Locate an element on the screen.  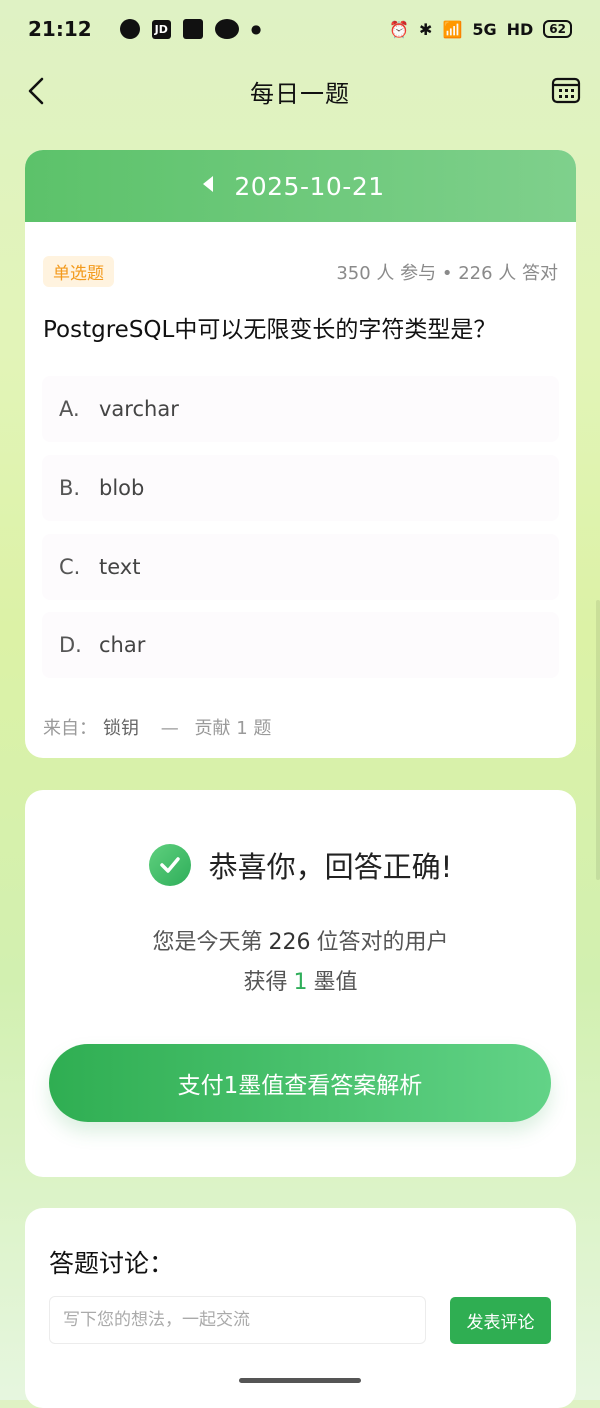
prev-date-icon is located at coordinates (208, 184).